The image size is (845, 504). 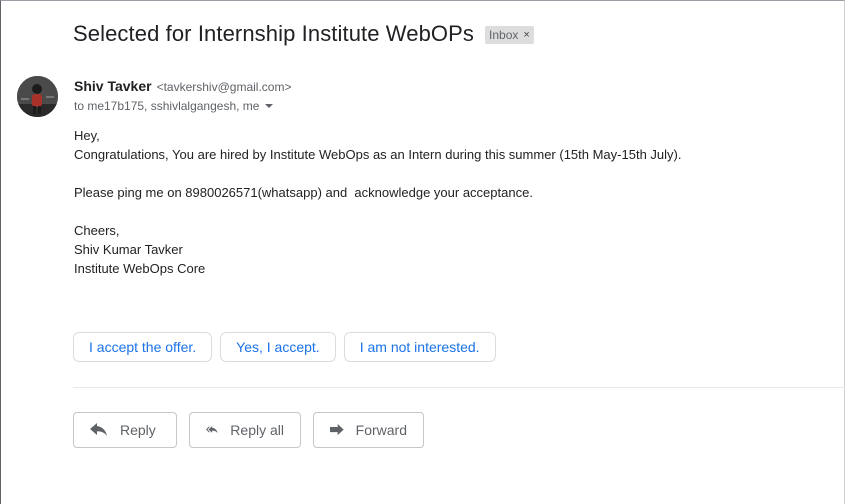 What do you see at coordinates (278, 347) in the screenshot?
I see `smart-reply-button: Yes, I accept.` at bounding box center [278, 347].